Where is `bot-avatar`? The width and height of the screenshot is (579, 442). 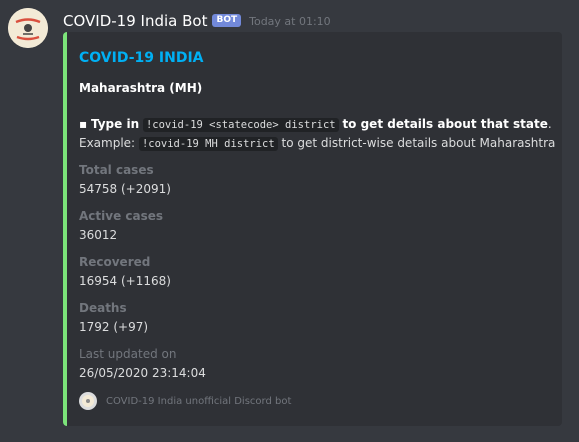 bot-avatar is located at coordinates (28, 28).